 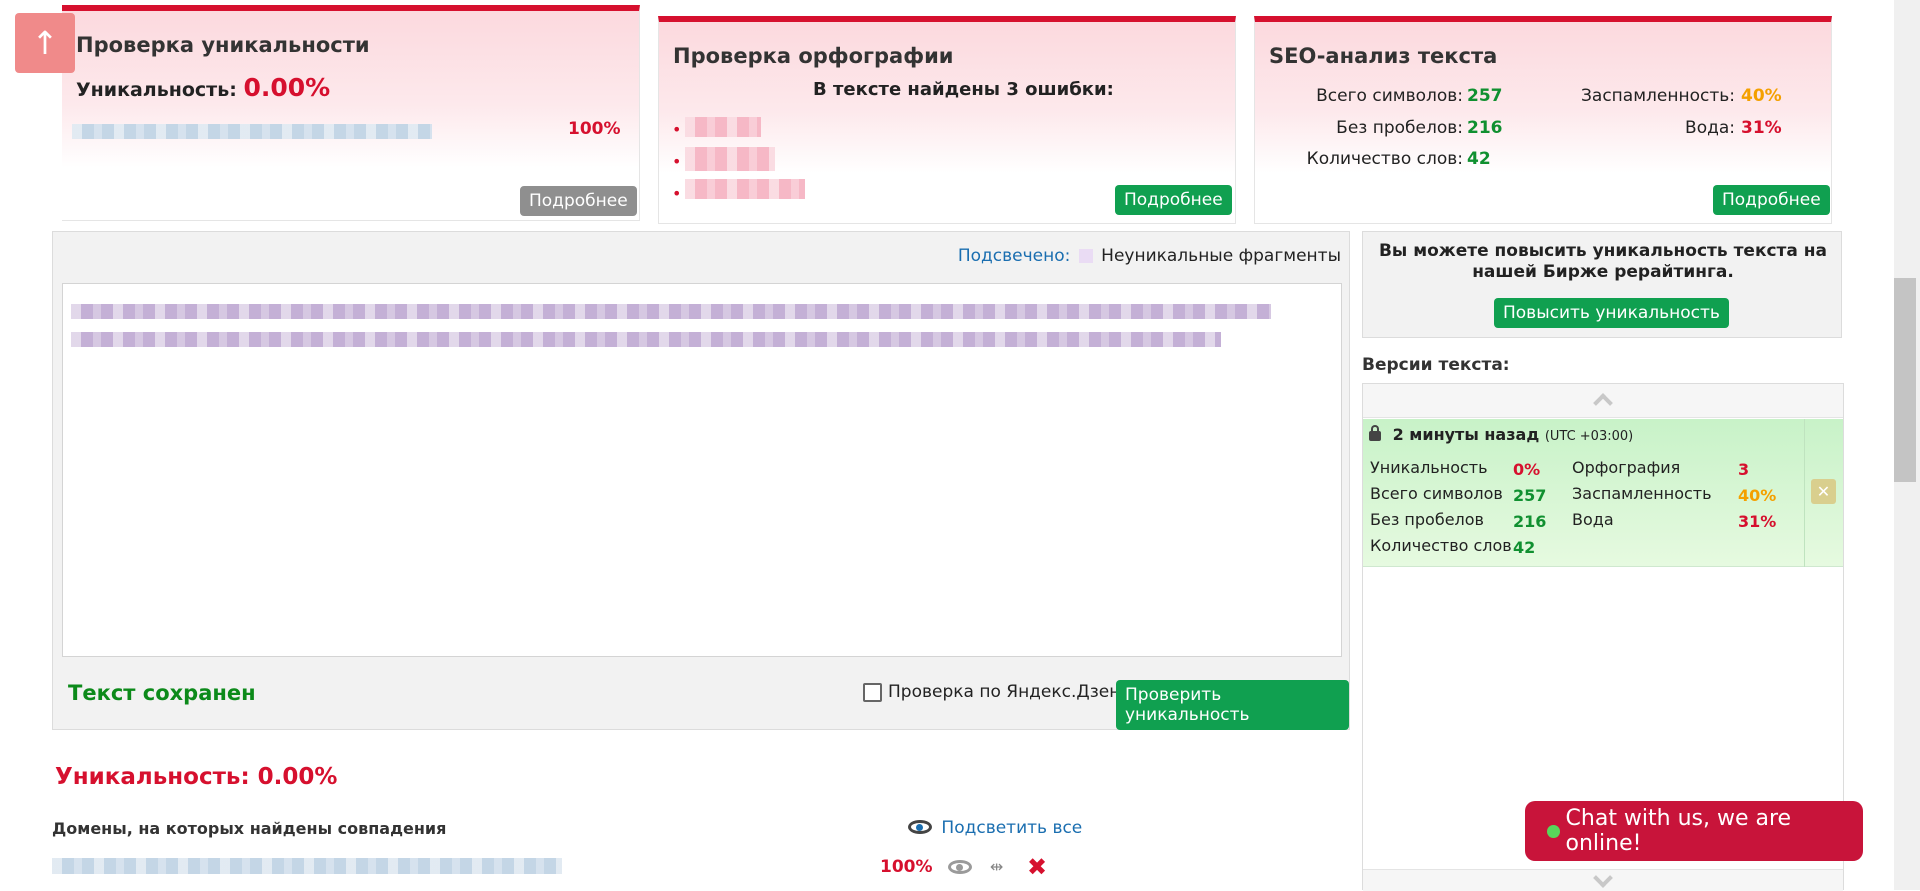 What do you see at coordinates (249, 828) in the screenshot?
I see `domains-label: Домены, на которых найдены совпадения` at bounding box center [249, 828].